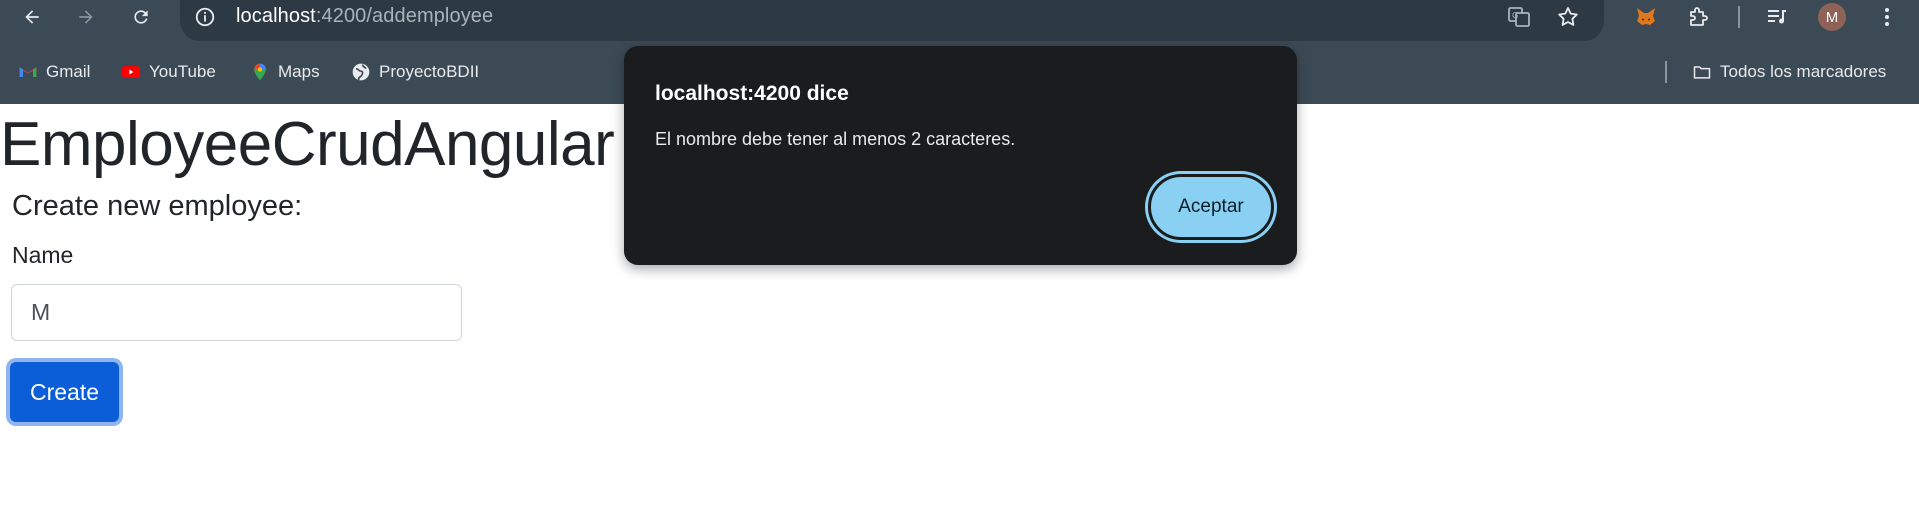 The width and height of the screenshot is (1919, 525). What do you see at coordinates (752, 93) in the screenshot?
I see `dialog-title: localhost:4200 dice` at bounding box center [752, 93].